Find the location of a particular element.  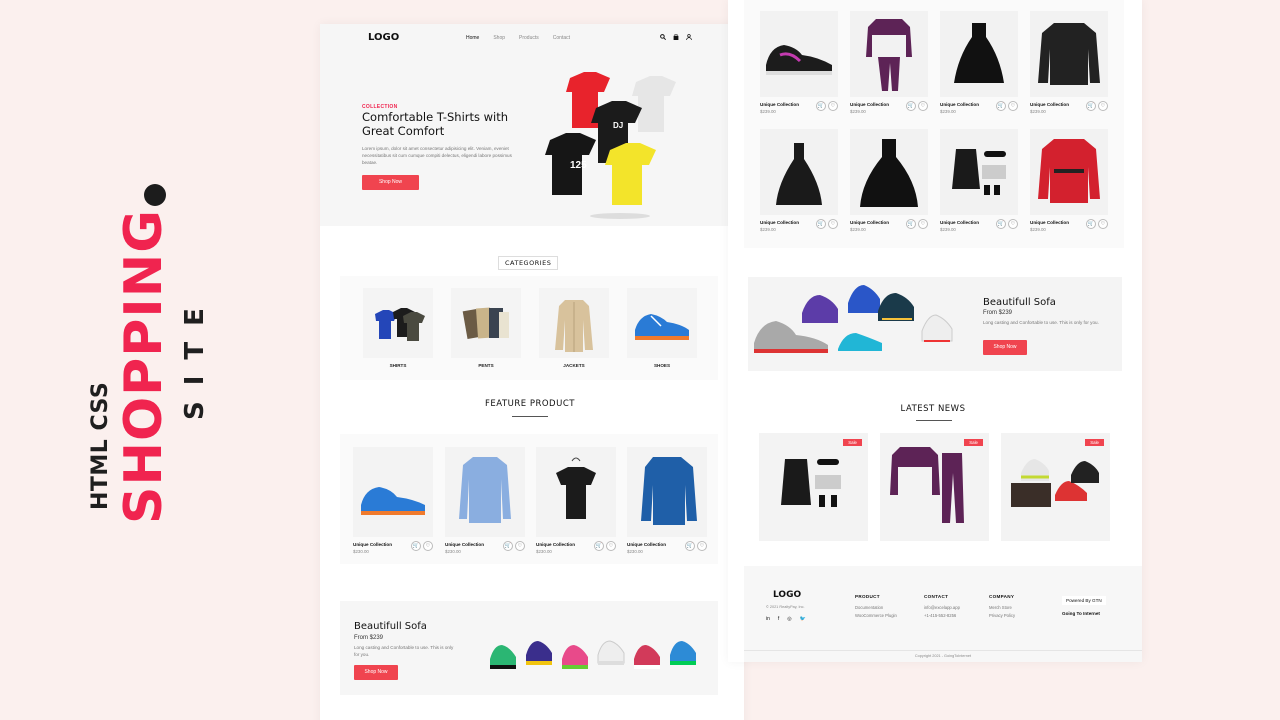

nav-link-products: Products is located at coordinates (529, 38).